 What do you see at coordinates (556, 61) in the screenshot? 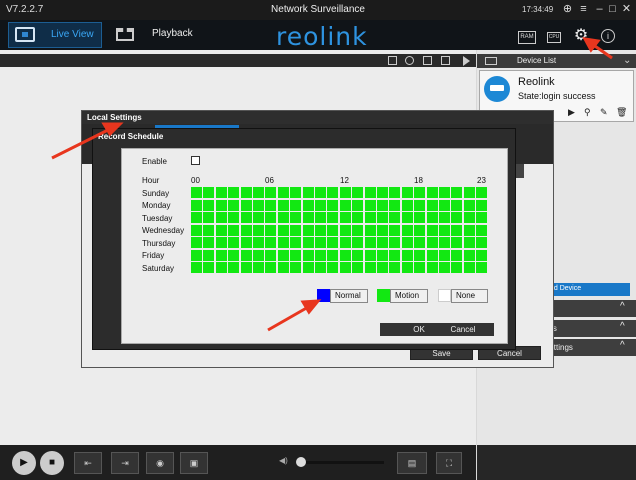
I see `device-list-header: Device List ⌄` at bounding box center [556, 61].